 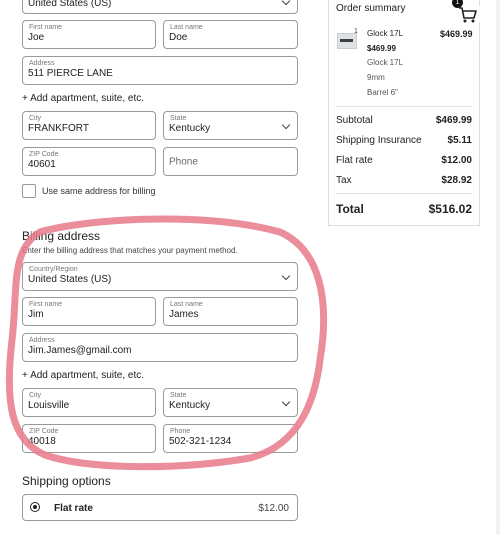 I want to click on billing-phone-field: Phone 502-321-1234, so click(x=230, y=438).